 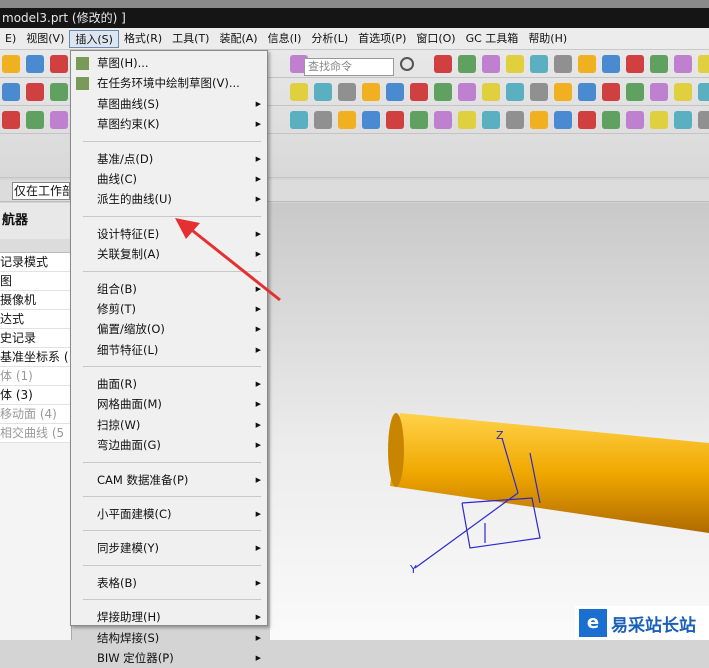 I want to click on navigator-item: 移动面 (4), so click(x=35, y=414).